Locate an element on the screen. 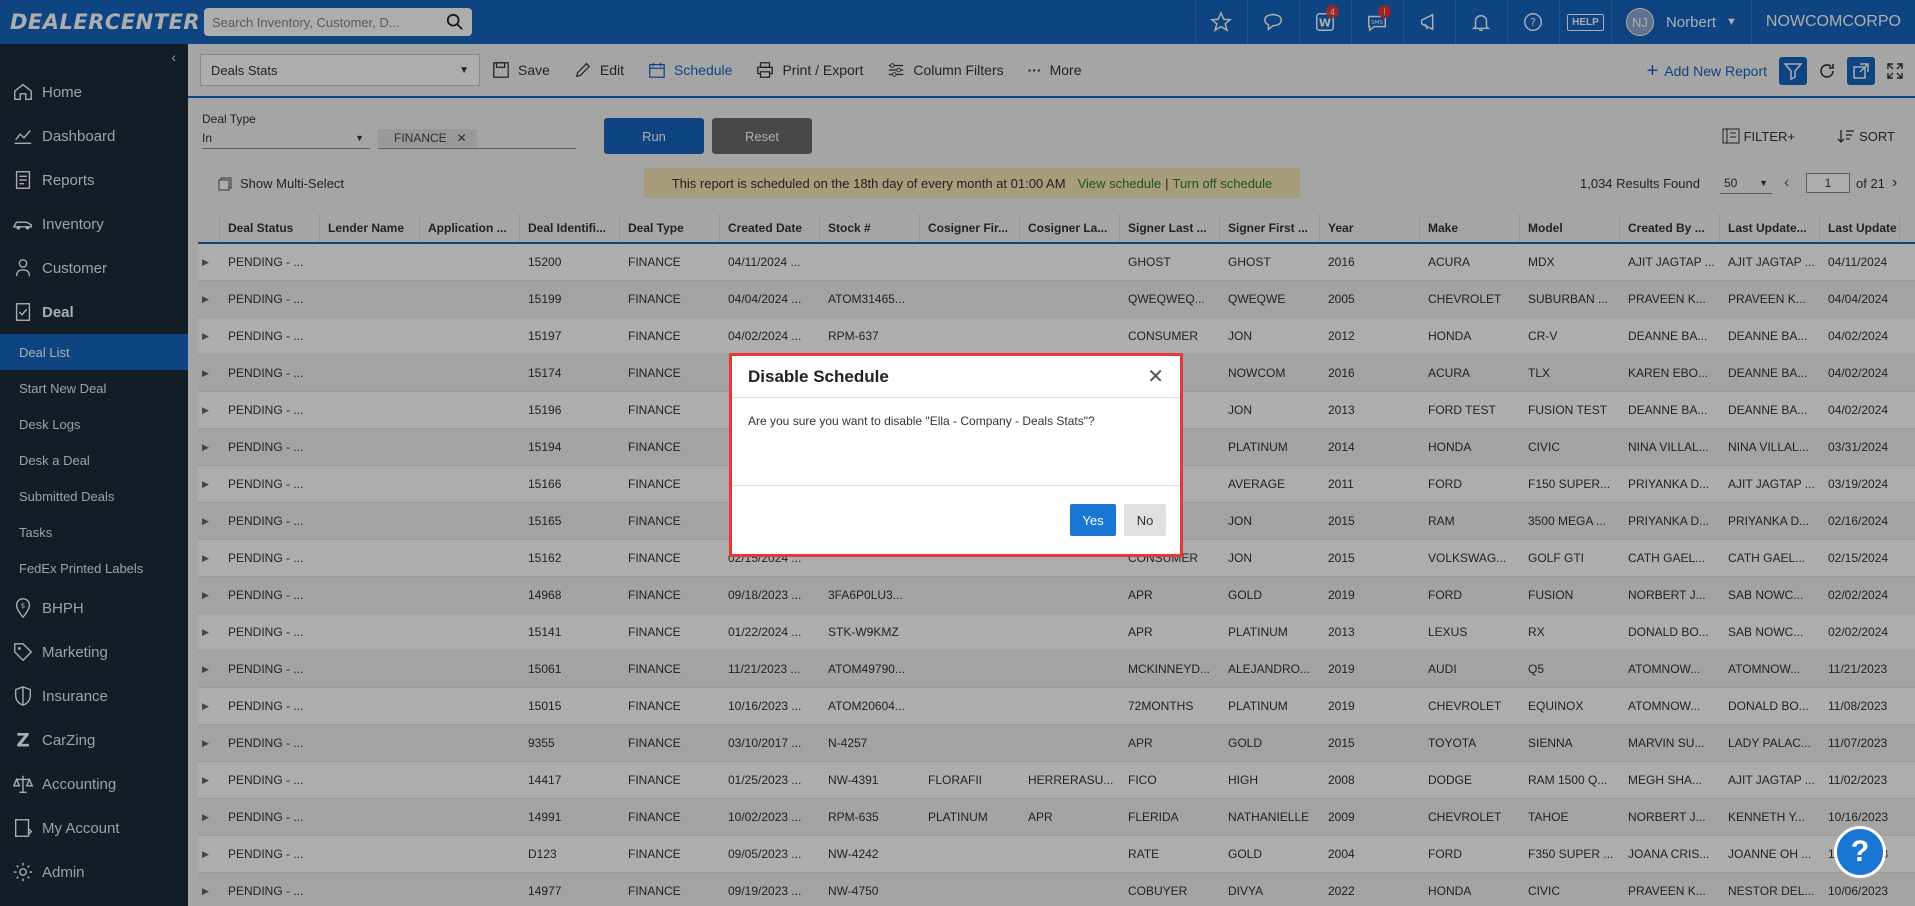 This screenshot has height=906, width=1915. dialog-header: Disable Schedule ✕ is located at coordinates (956, 377).